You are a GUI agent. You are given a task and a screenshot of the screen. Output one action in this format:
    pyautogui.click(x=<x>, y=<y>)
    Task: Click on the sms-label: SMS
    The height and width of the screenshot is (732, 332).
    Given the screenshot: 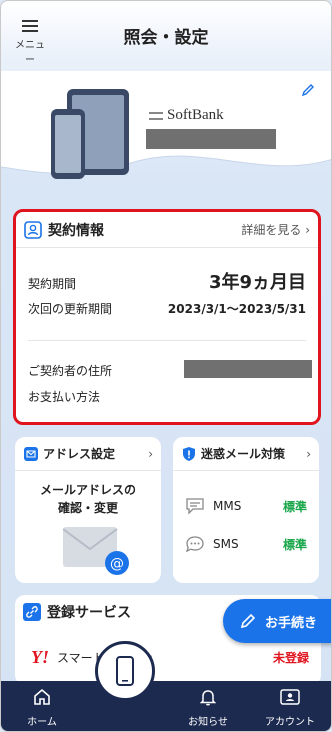 What is the action you would take?
    pyautogui.click(x=226, y=544)
    